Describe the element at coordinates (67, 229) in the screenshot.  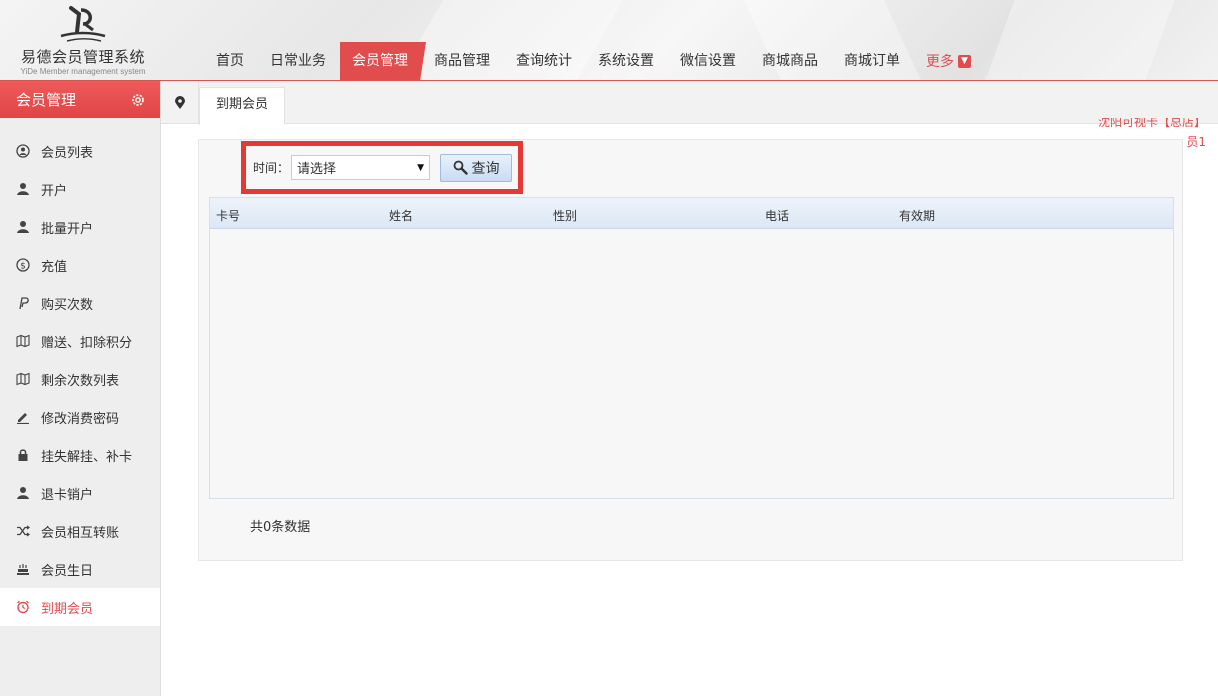
I see `sidebar-item-label: 批量开户` at that location.